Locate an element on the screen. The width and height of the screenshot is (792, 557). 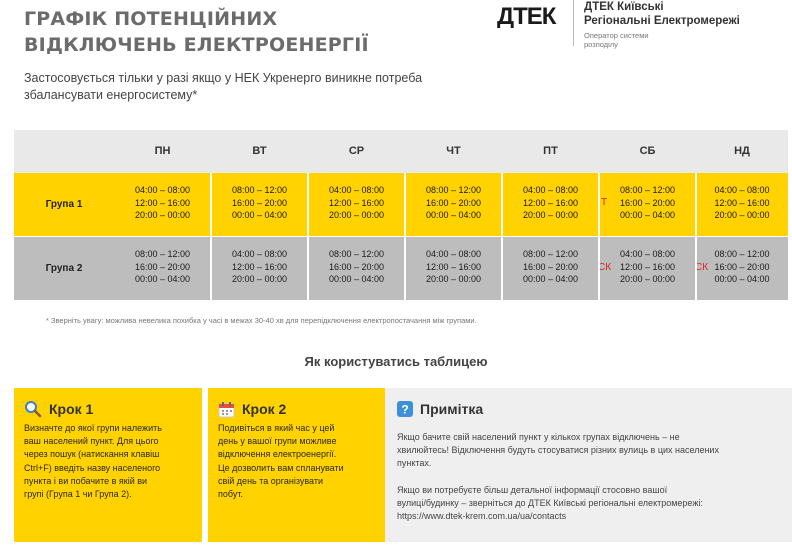
row-divider is located at coordinates (401, 236).